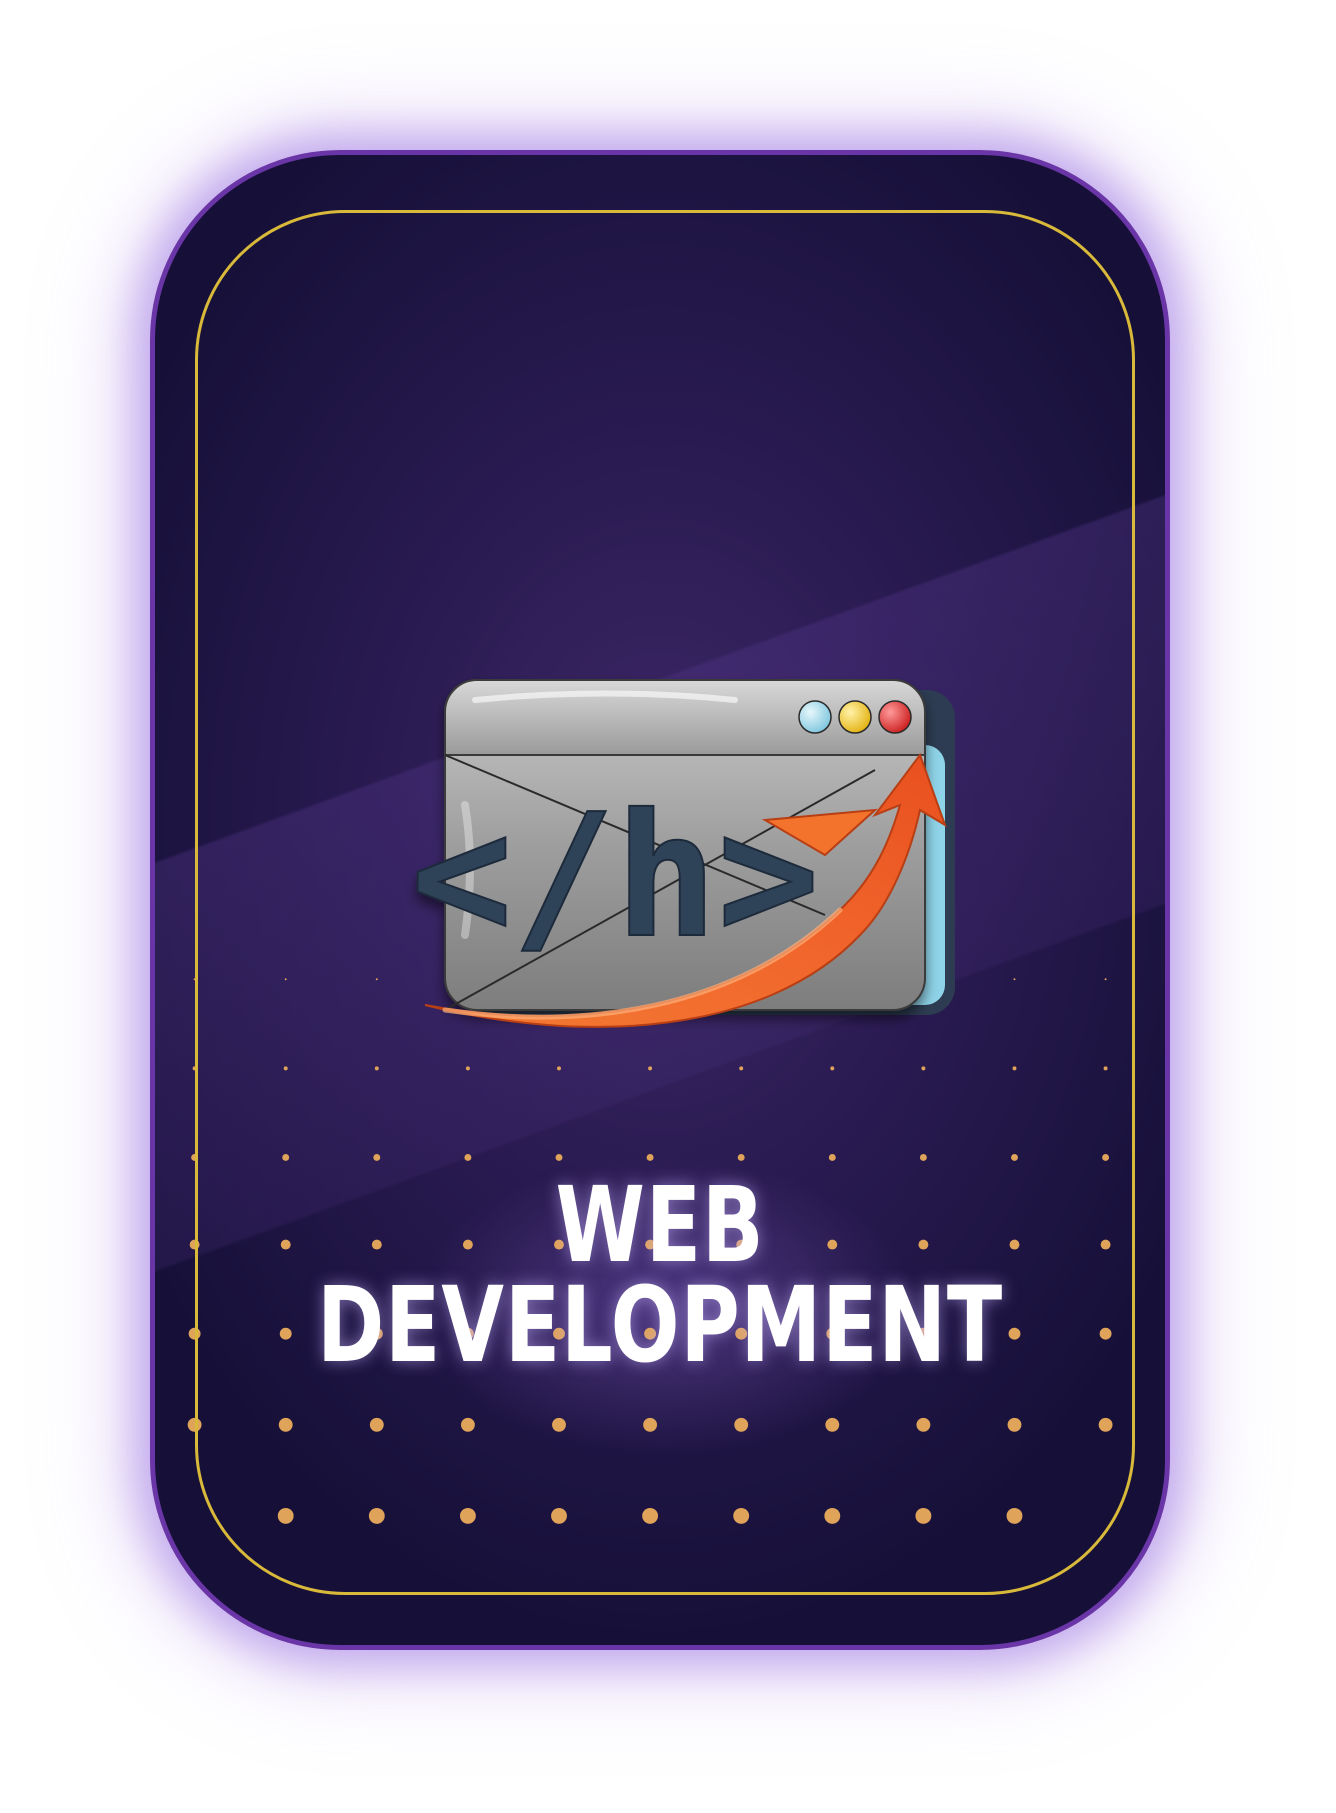 This screenshot has height=1813, width=1336. Describe the element at coordinates (614, 877) in the screenshot. I see `code-tag-text: </h>` at that location.